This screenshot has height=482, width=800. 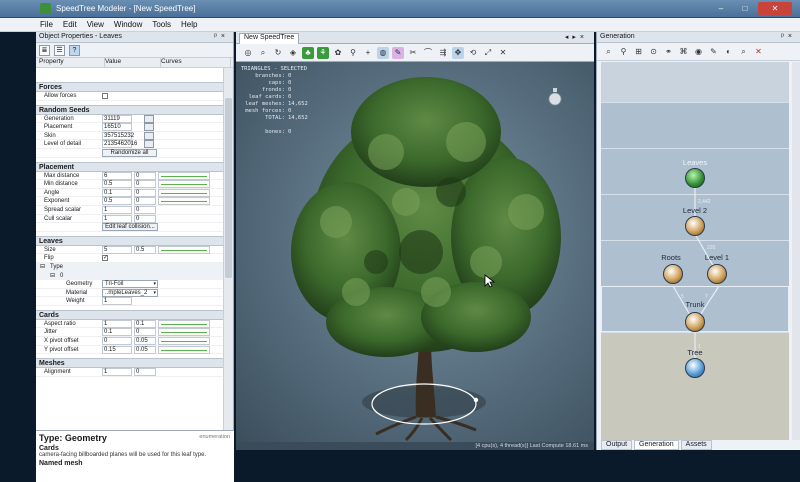 What do you see at coordinates (617, 445) in the screenshot?
I see `tab-output: Output` at bounding box center [617, 445].